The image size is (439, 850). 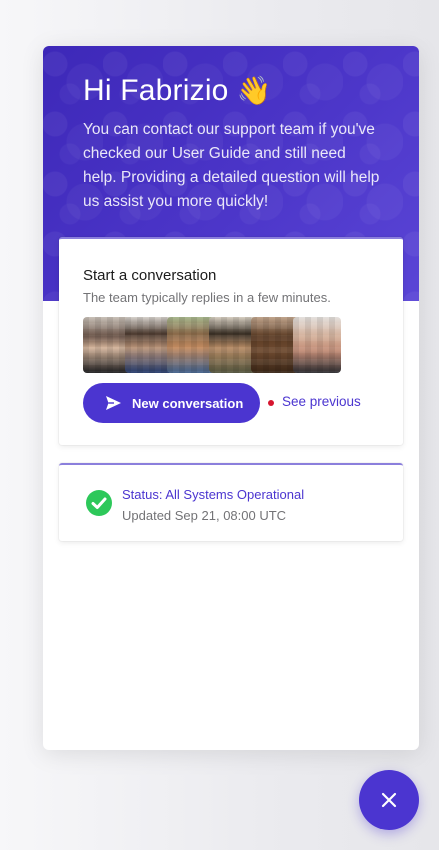 I want to click on status-title: Status: All Systems Operational, so click(x=213, y=494).